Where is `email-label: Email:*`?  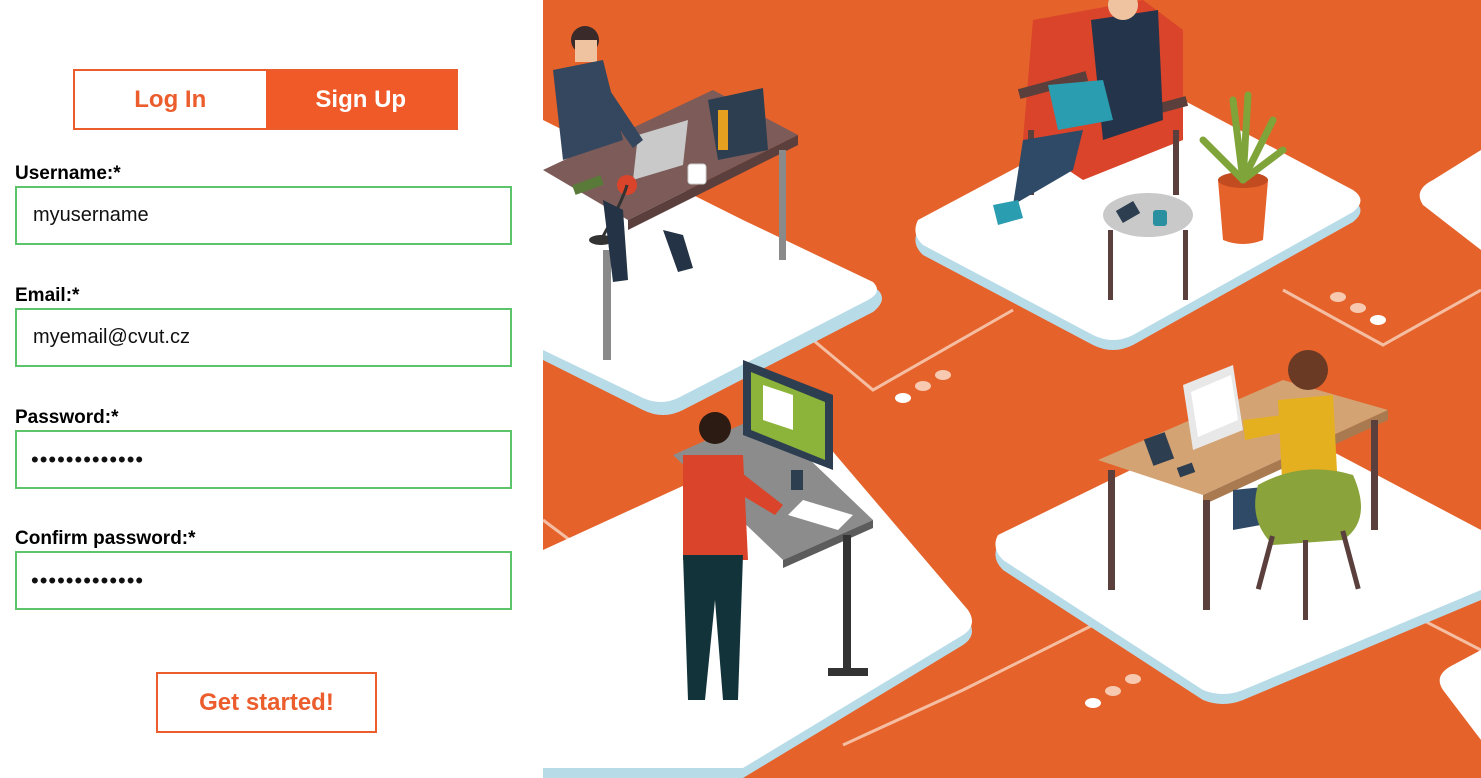
email-label: Email:* is located at coordinates (47, 295).